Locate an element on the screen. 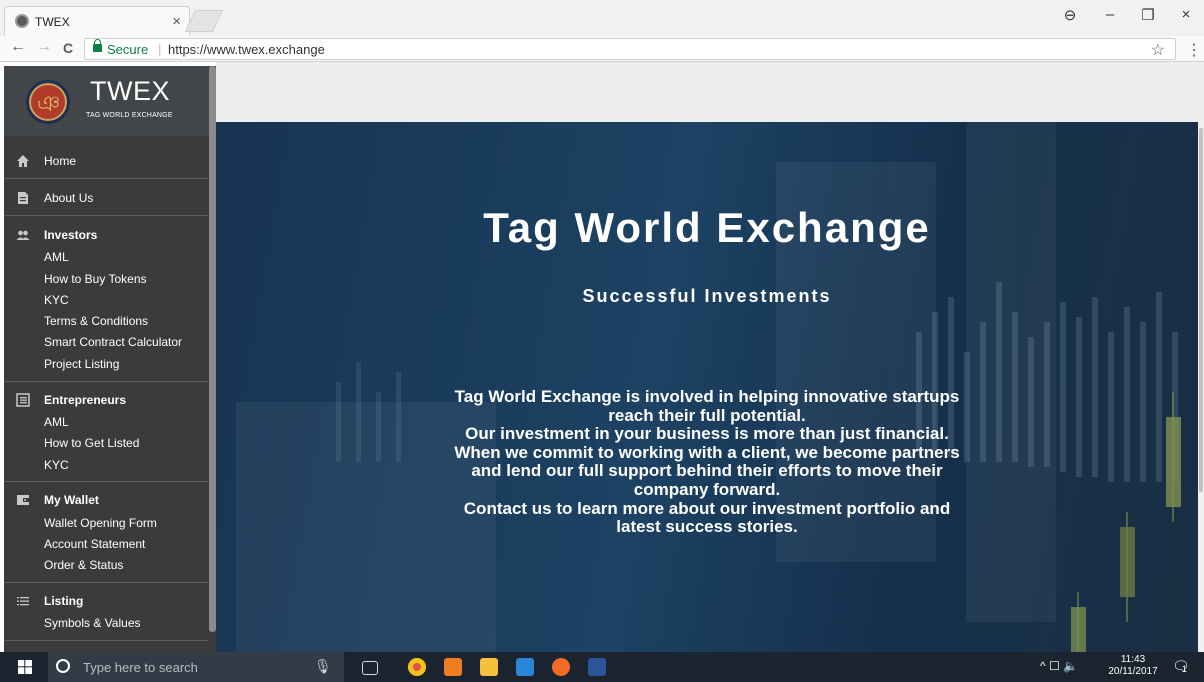 This screenshot has height=682, width=1204. sidebar-item-home: Home is located at coordinates (106, 161).